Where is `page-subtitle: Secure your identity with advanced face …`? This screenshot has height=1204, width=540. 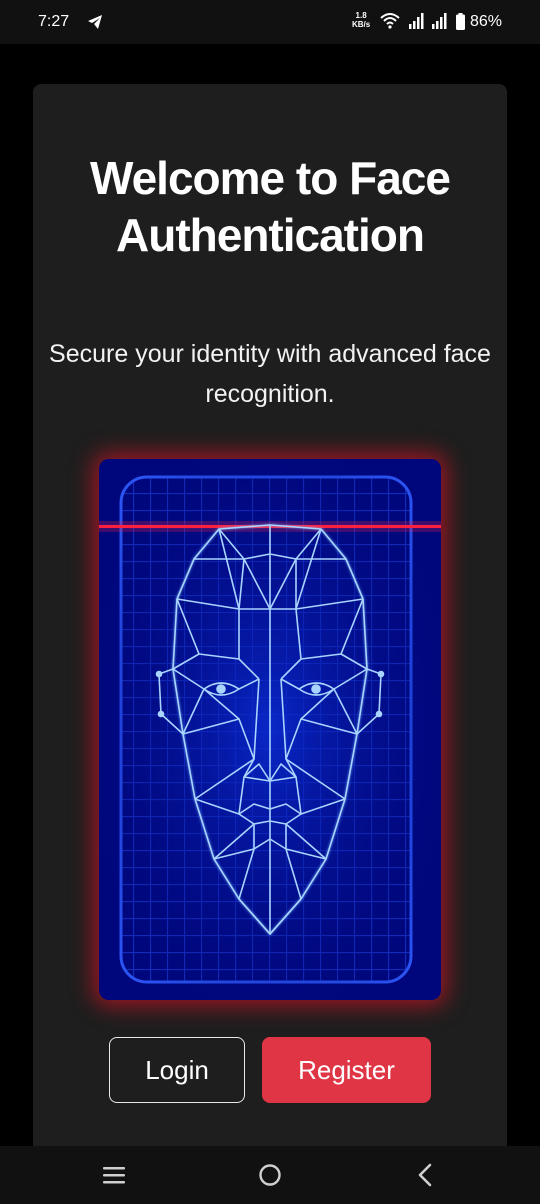 page-subtitle: Secure your identity with advanced face … is located at coordinates (270, 374).